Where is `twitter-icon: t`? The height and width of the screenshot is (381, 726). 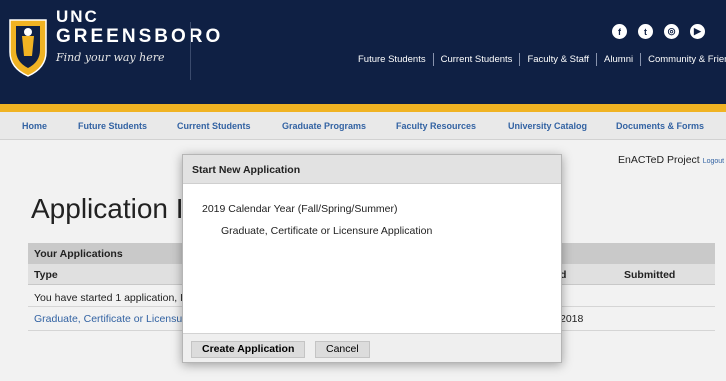
twitter-icon: t is located at coordinates (645, 31).